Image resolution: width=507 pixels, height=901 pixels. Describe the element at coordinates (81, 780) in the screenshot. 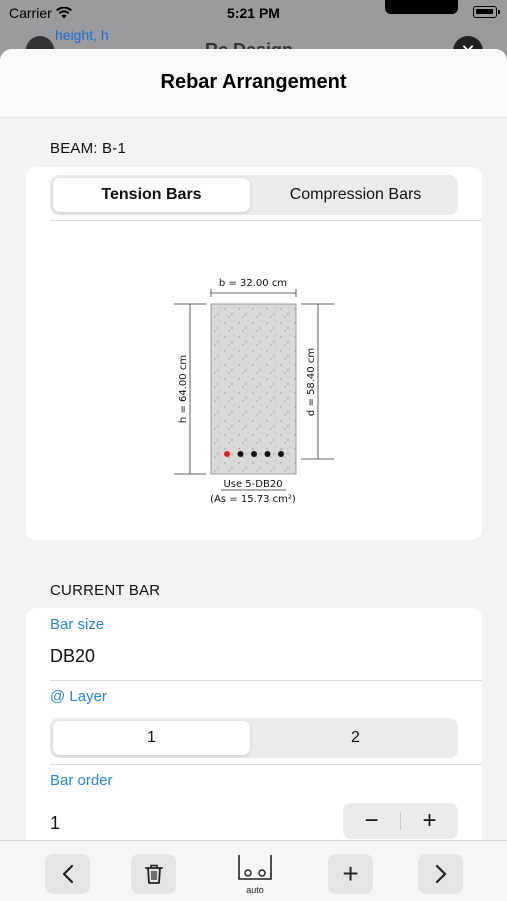

I see `bar-order-label: Bar order` at that location.